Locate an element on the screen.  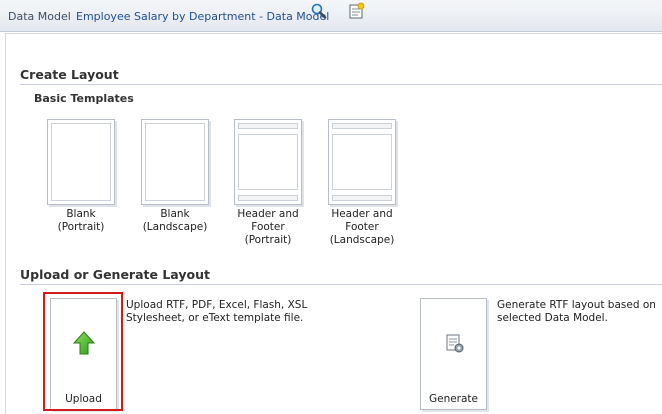
data-model-label: Data Model is located at coordinates (39, 16).